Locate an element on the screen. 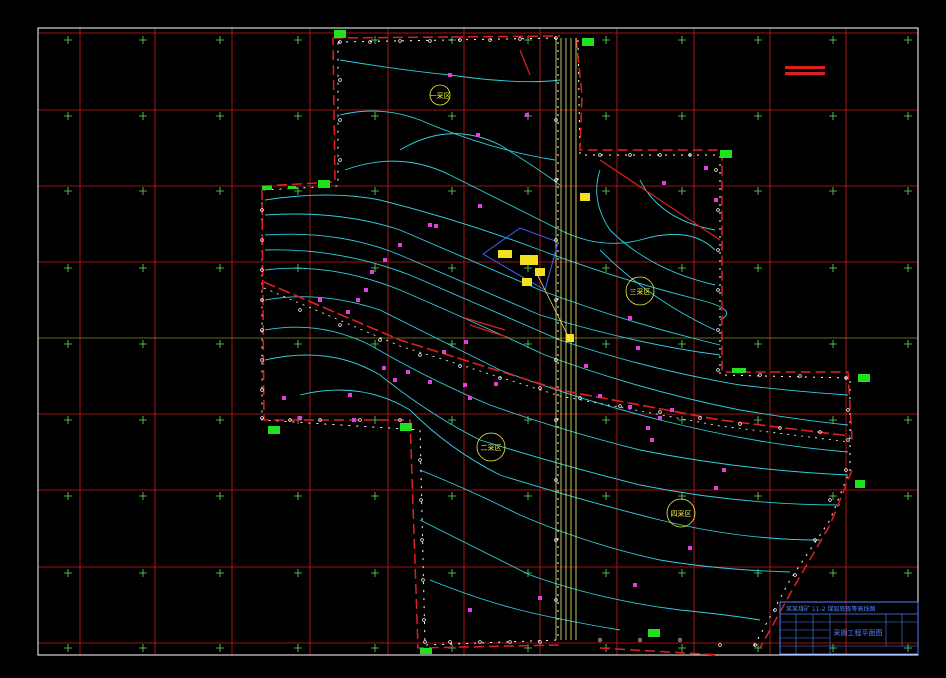  zone-label-3-text: 三采区 is located at coordinates (640, 291).